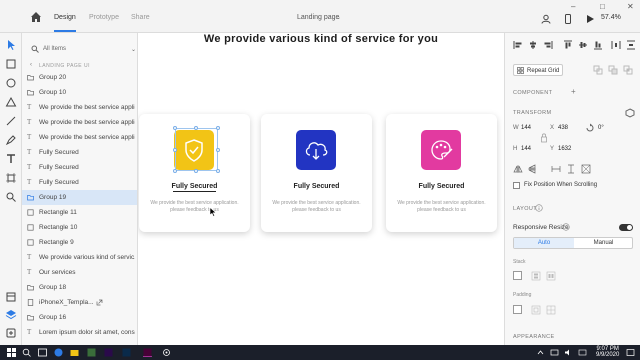  Describe the element at coordinates (603, 243) in the screenshot. I see `manual-option: Manual` at that location.